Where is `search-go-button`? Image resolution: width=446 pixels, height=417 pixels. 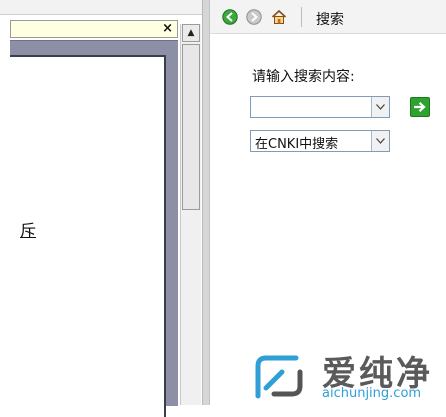
search-go-button is located at coordinates (420, 107).